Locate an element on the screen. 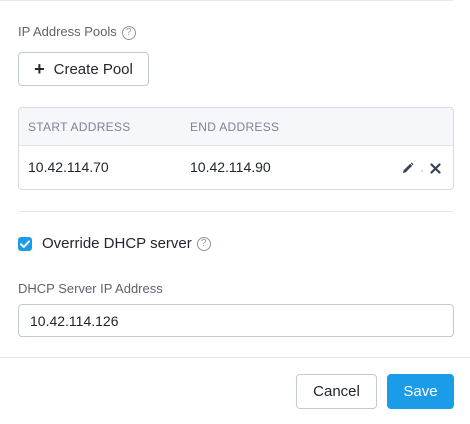 This screenshot has height=424, width=470. override-dhcp-text: Override DHCP server is located at coordinates (117, 243).